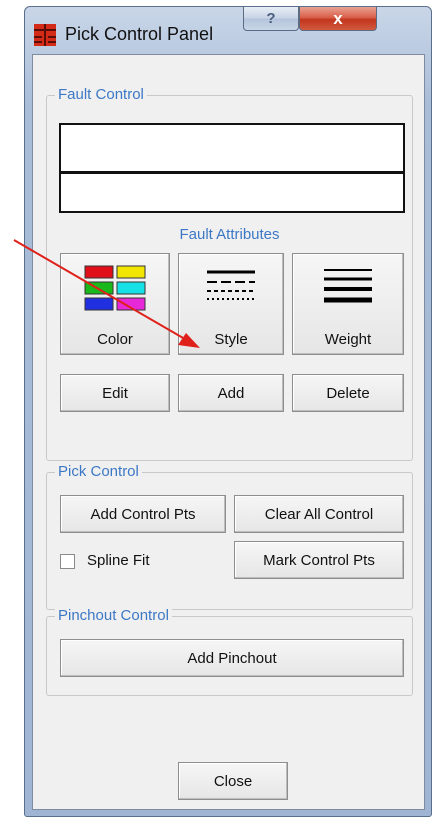 This screenshot has height=822, width=435. Describe the element at coordinates (348, 393) in the screenshot. I see `delete-button: Delete` at that location.